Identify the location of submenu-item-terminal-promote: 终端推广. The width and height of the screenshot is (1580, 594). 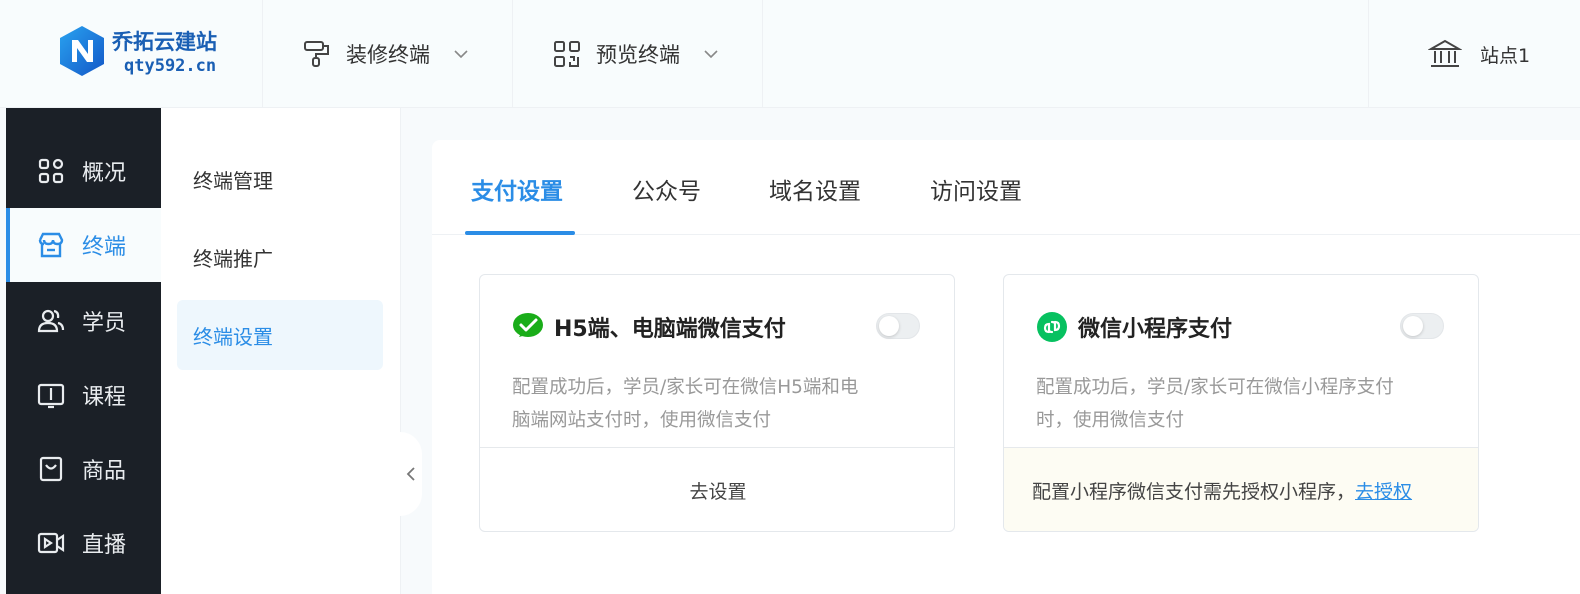
(280, 257).